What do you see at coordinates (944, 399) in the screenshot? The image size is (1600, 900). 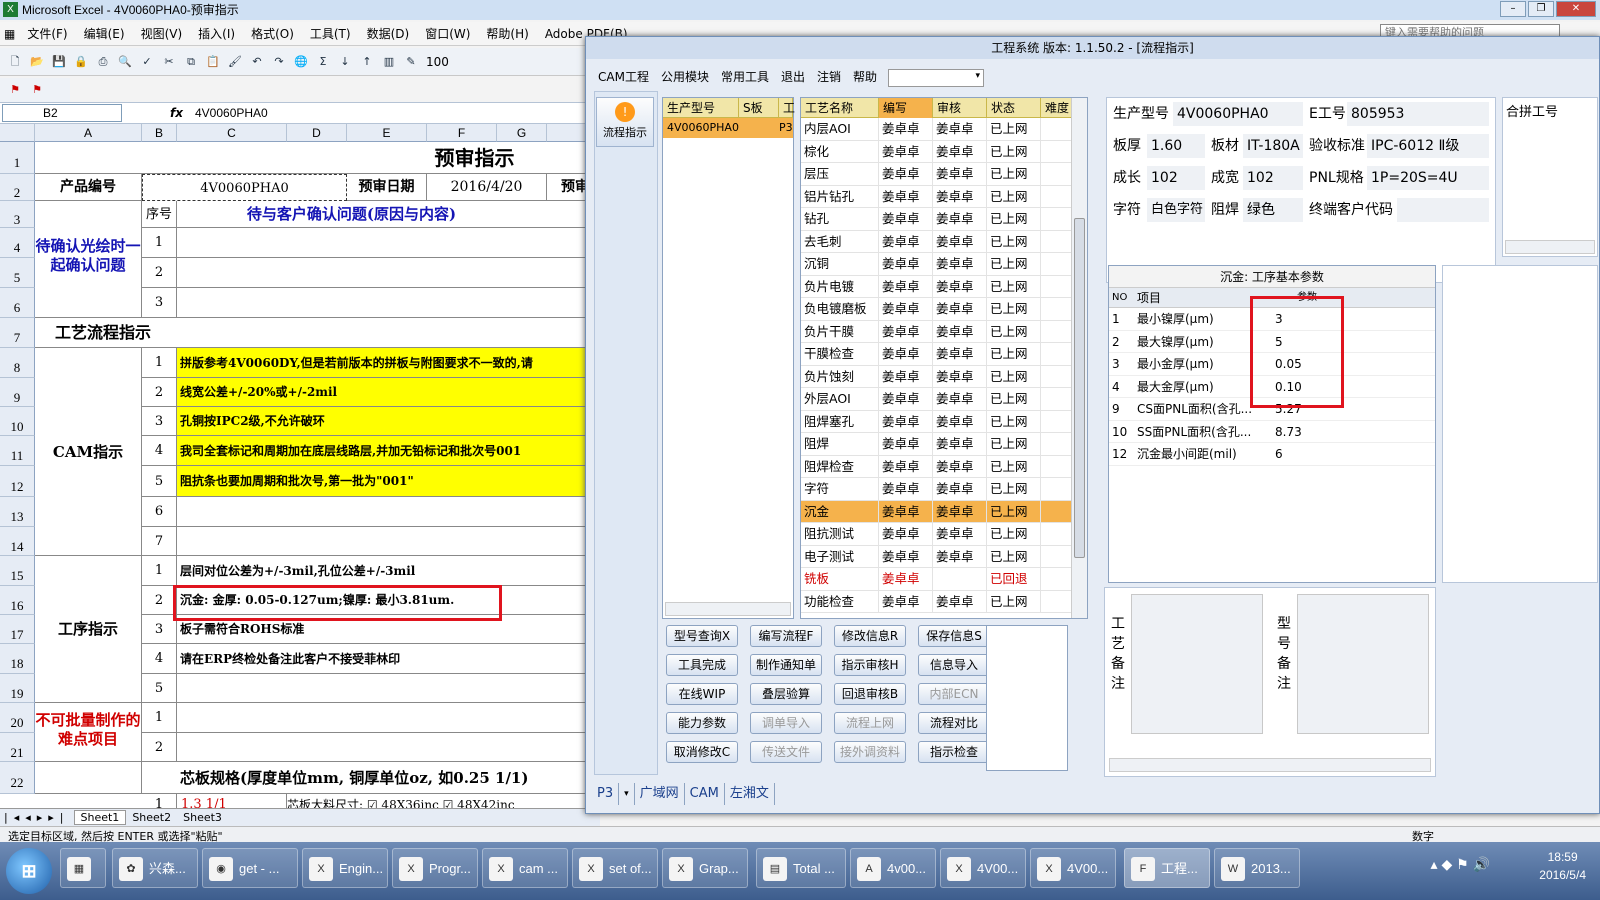 I see `process-row: 外层AOI 姜卓卓 姜卓卓 已上网` at bounding box center [944, 399].